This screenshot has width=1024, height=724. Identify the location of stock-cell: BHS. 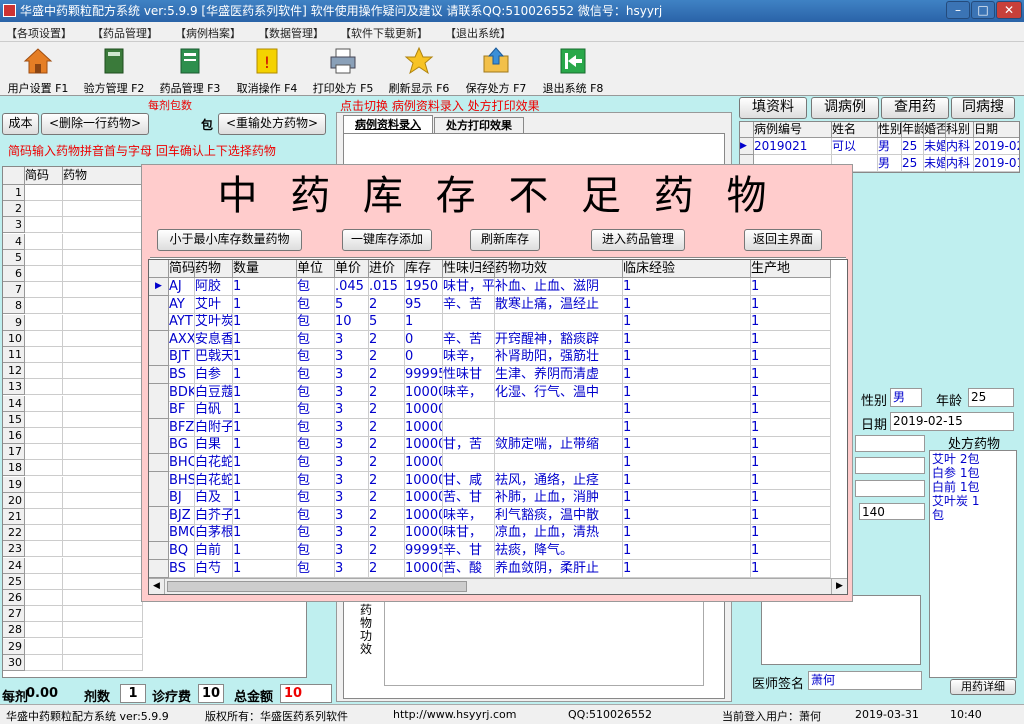
(182, 480).